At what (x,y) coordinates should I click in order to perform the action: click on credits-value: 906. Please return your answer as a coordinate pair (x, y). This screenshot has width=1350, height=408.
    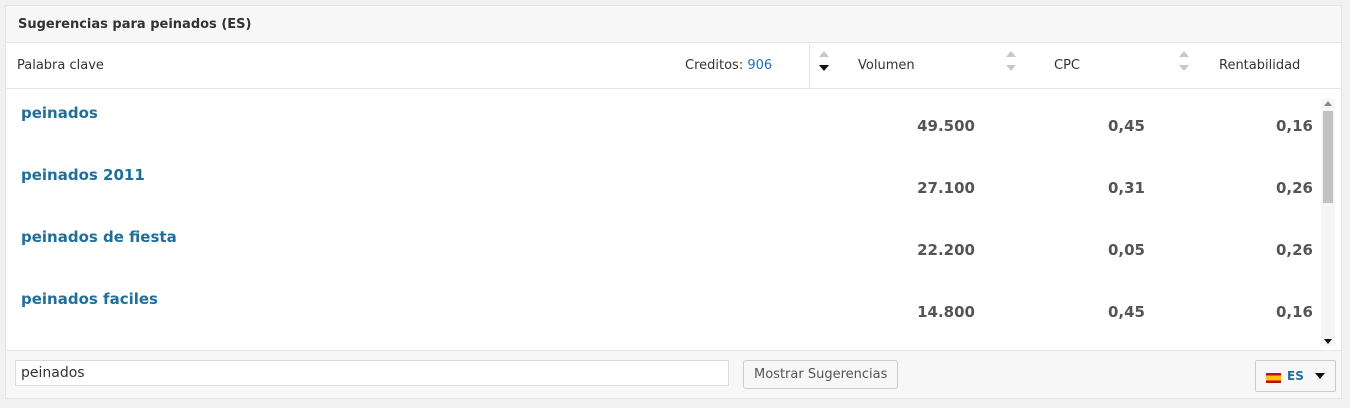
    Looking at the image, I should click on (760, 65).